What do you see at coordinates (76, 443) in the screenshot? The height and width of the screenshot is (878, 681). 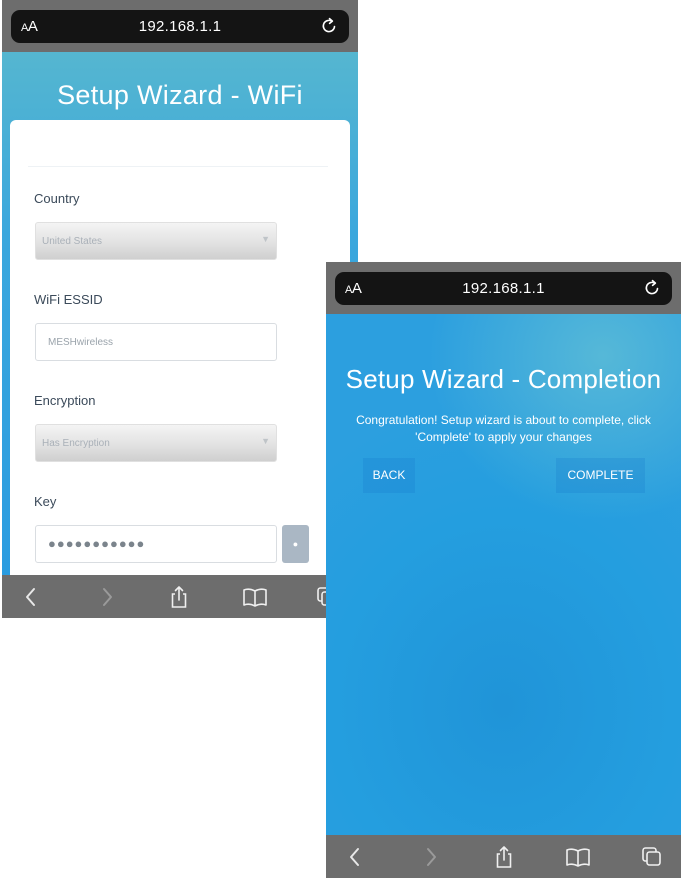 I see `encryption-value: Has Encryption` at bounding box center [76, 443].